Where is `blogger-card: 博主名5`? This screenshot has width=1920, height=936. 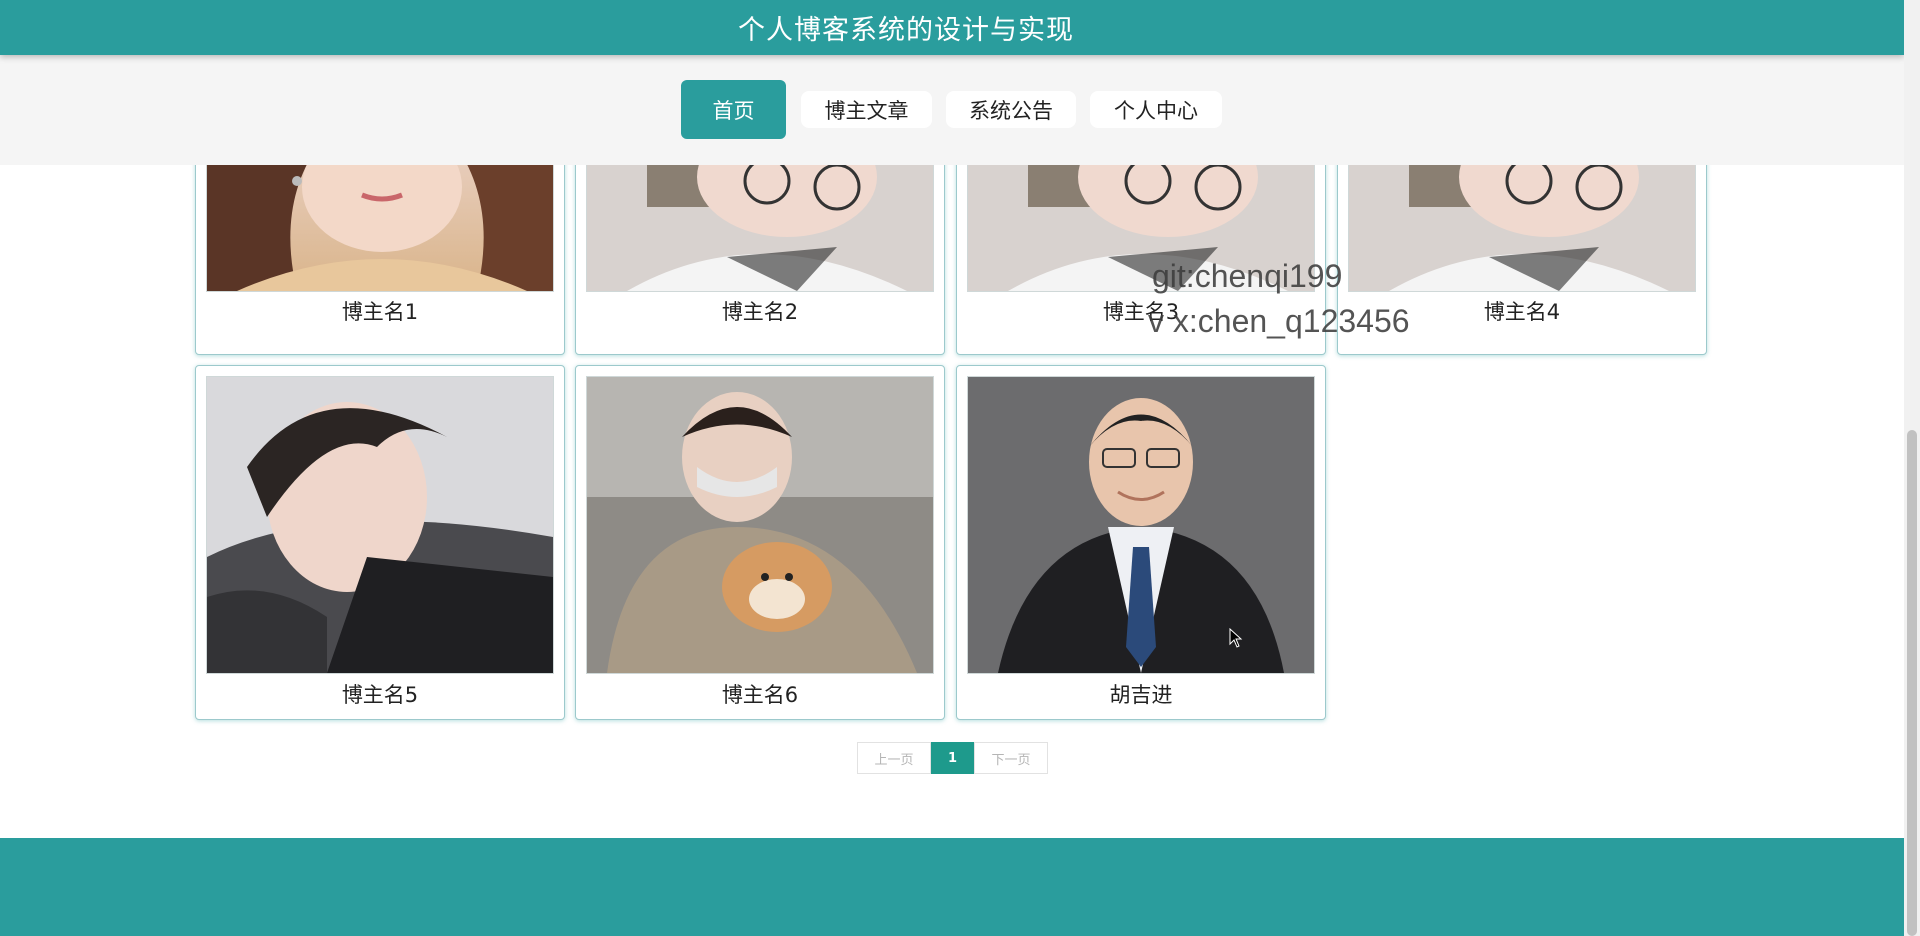
blogger-card: 博主名5 is located at coordinates (380, 542).